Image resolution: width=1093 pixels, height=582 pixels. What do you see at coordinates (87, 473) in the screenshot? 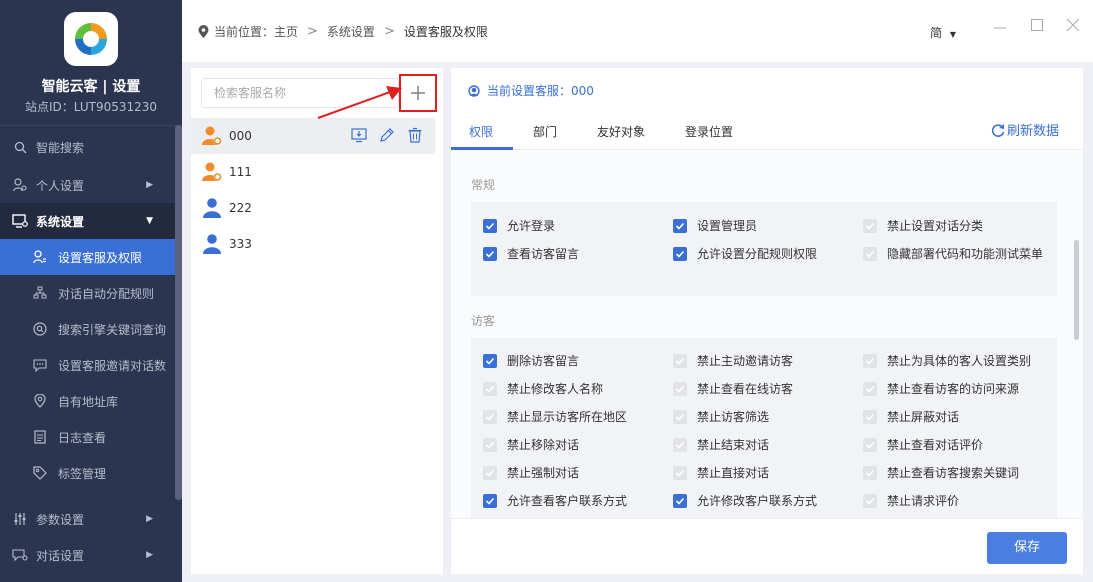
I see `sidebar-item-tag-management: 标签管理` at bounding box center [87, 473].